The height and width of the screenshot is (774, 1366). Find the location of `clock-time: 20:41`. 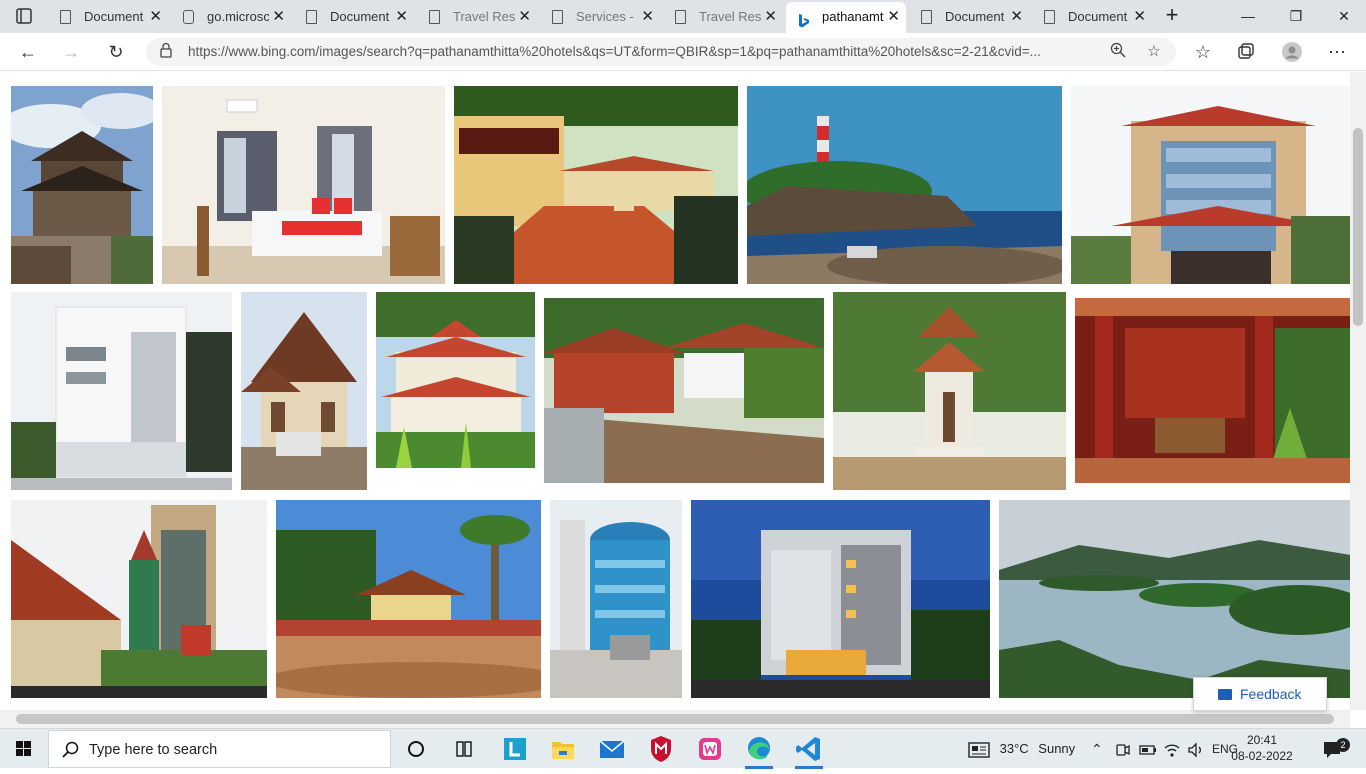

clock-time: 20:41 is located at coordinates (1262, 740).